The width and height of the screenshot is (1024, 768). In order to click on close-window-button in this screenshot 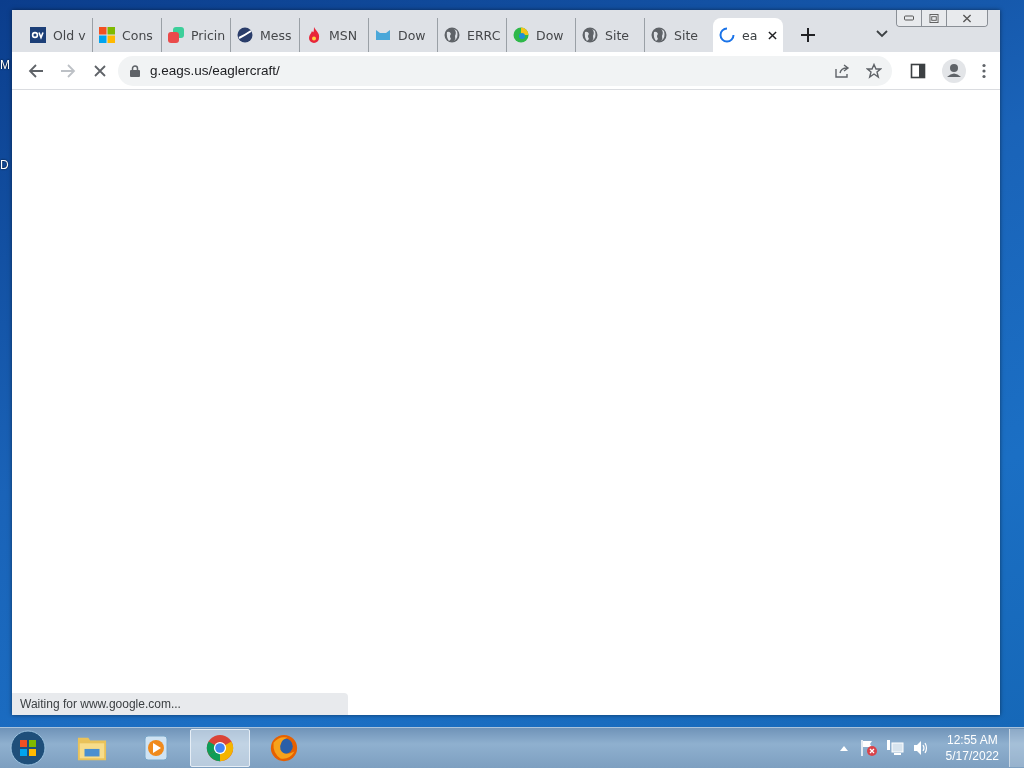, I will do `click(967, 18)`.